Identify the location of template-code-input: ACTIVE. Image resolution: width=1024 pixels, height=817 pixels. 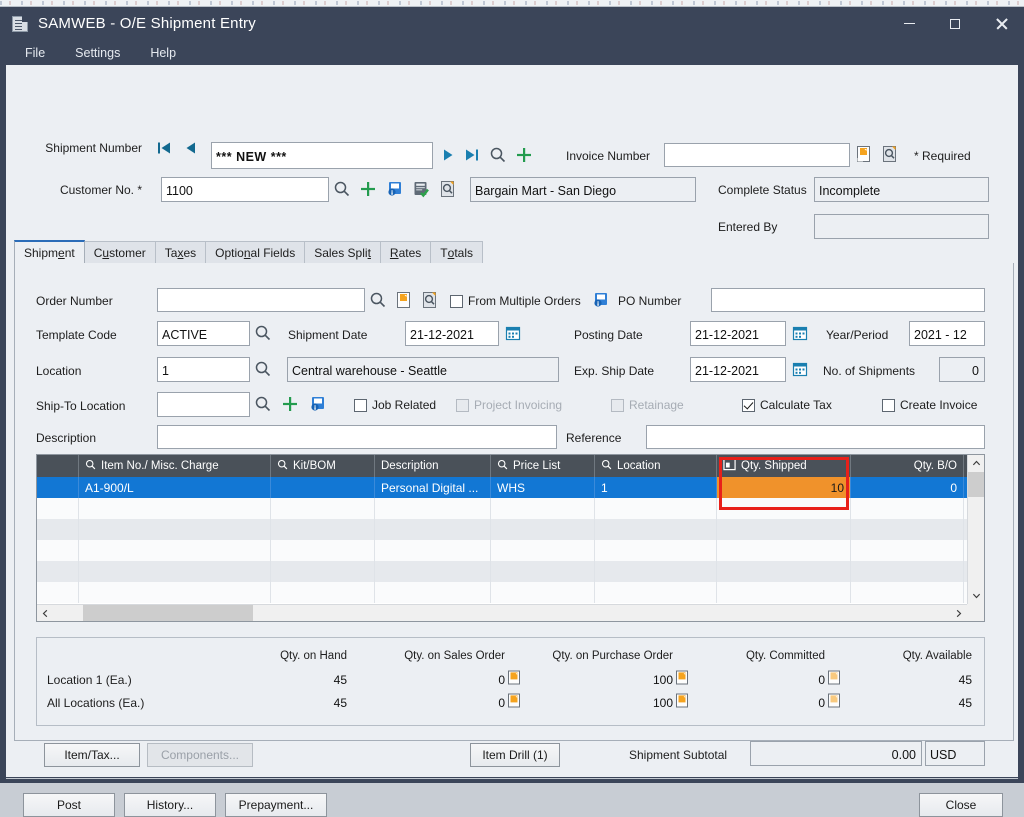
(203, 333).